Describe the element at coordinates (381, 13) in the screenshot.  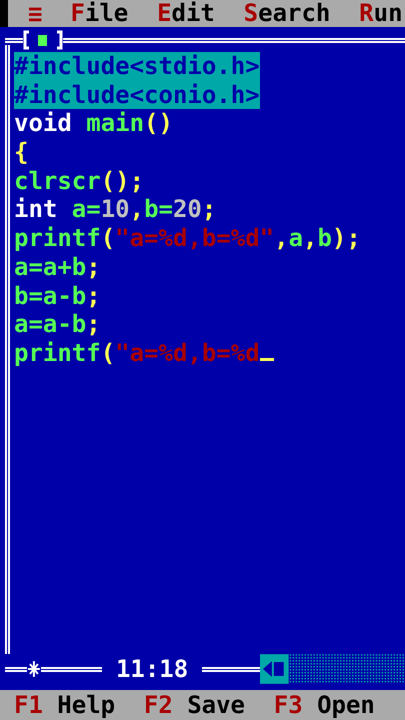
I see `menu-item: Run` at that location.